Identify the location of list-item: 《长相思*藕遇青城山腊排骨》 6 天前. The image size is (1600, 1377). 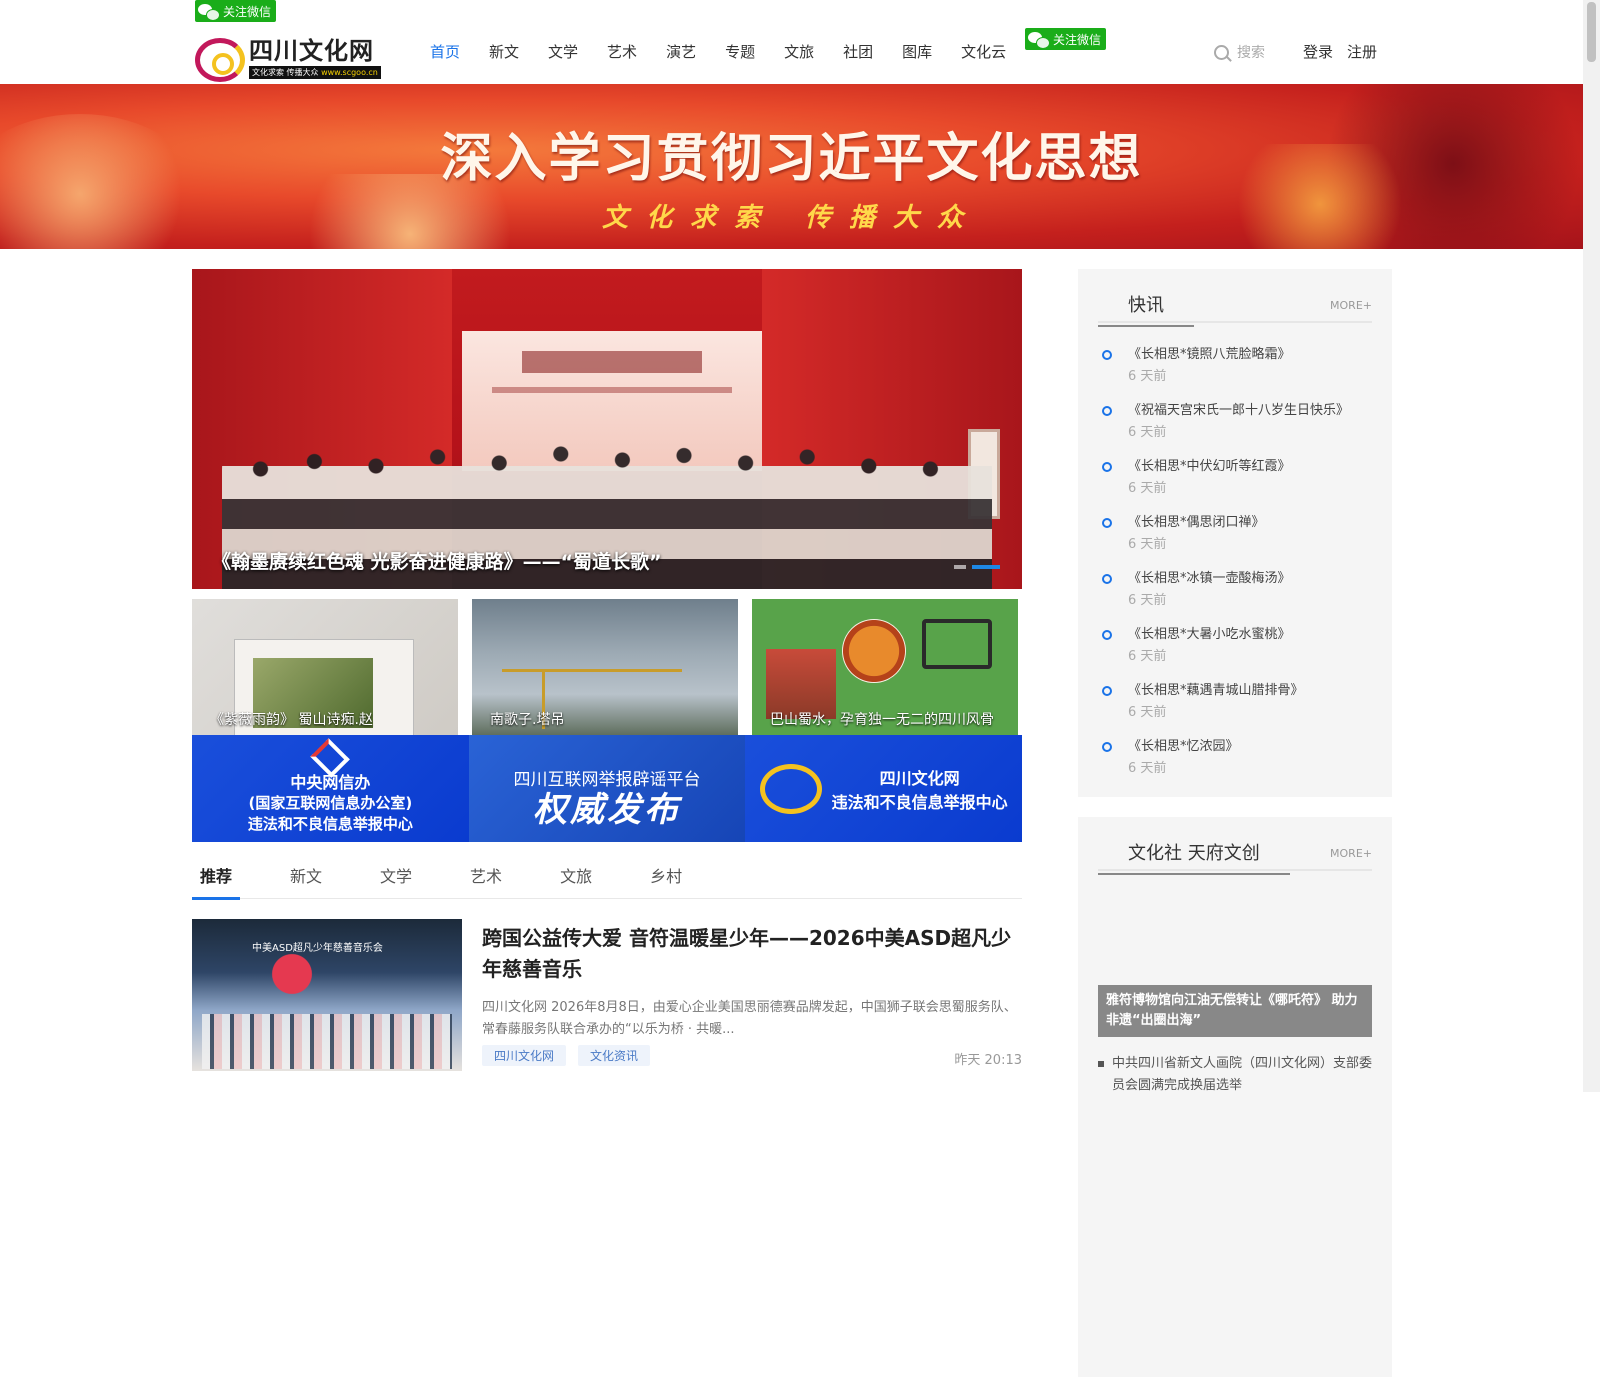
(1237, 709).